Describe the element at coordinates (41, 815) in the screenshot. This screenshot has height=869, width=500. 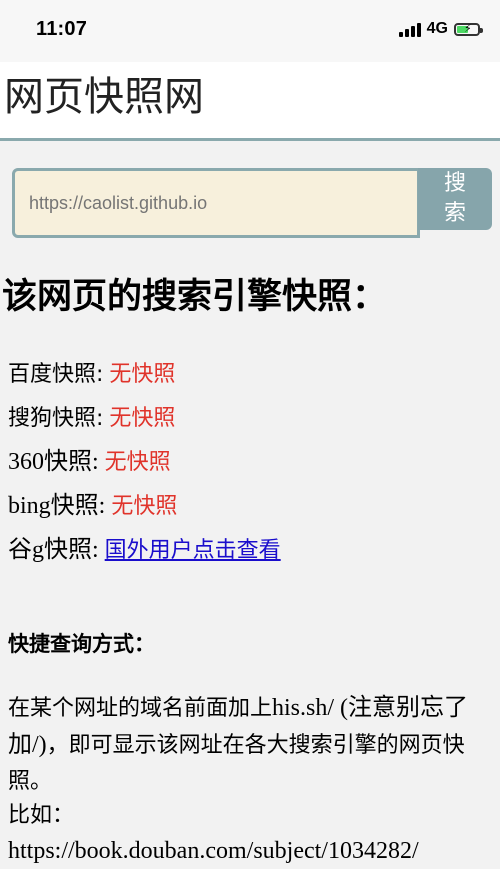
I see `example-label: 比如：` at that location.